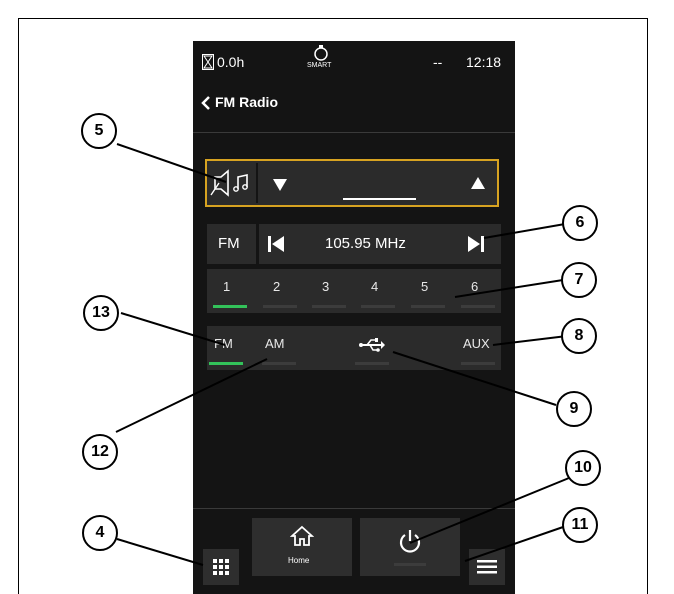 This screenshot has width=674, height=594. I want to click on callout-10: 10, so click(583, 468).